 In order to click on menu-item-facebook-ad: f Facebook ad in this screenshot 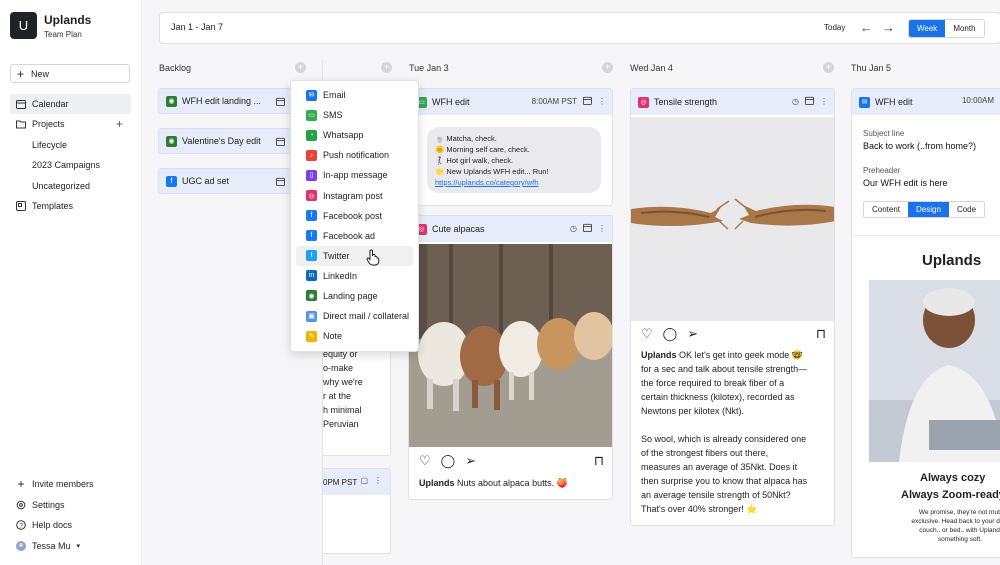, I will do `click(354, 236)`.